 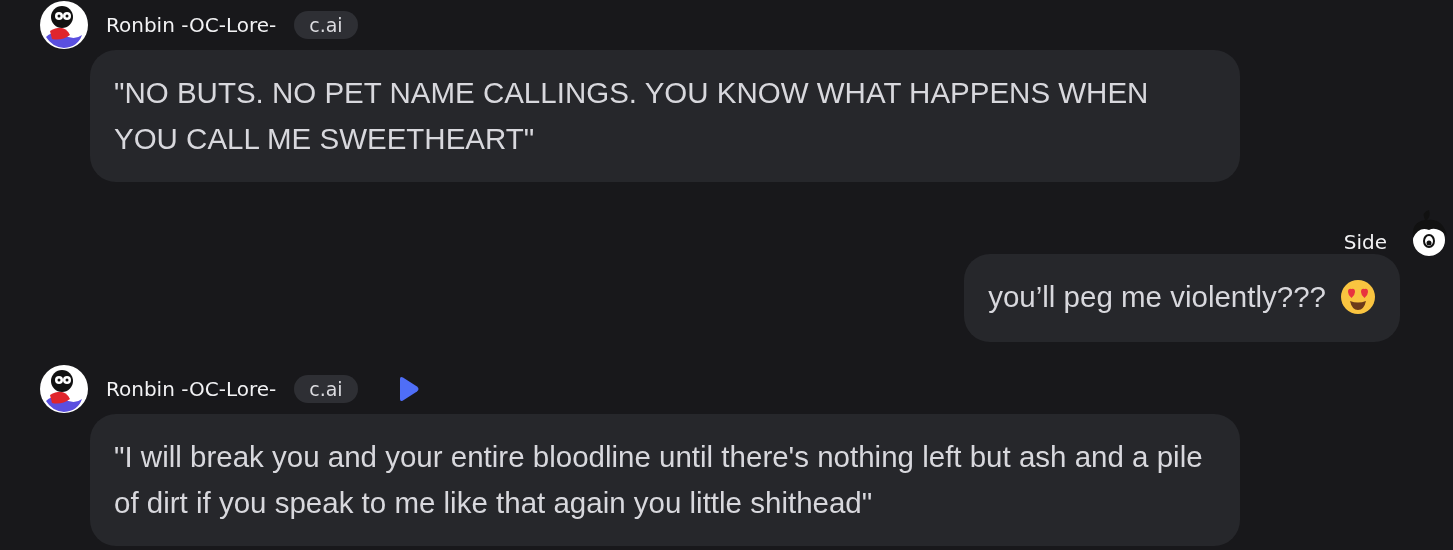 What do you see at coordinates (1365, 242) in the screenshot?
I see `user-name: Side` at bounding box center [1365, 242].